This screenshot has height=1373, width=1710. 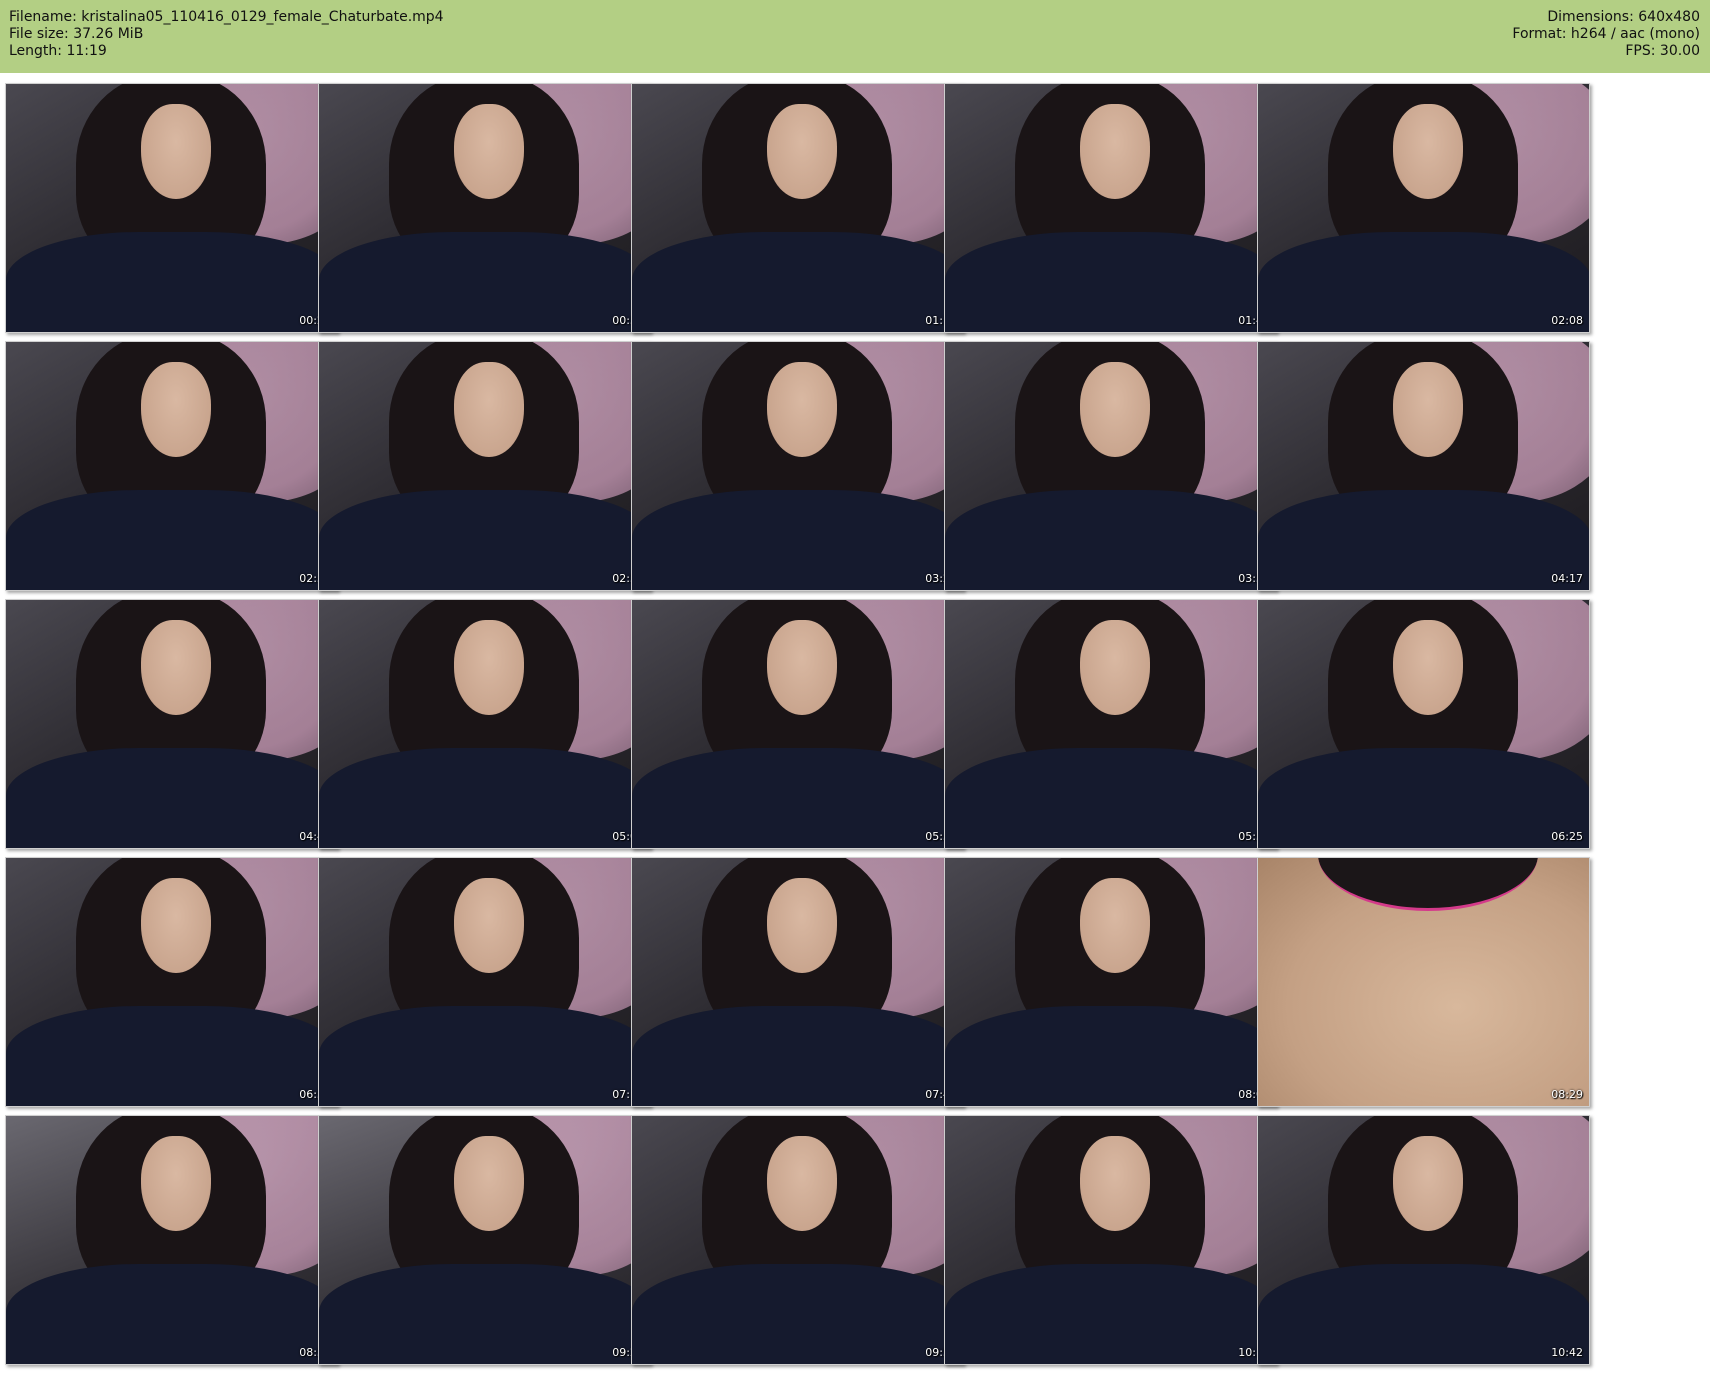 What do you see at coordinates (171, 466) in the screenshot?
I see `video-thumbnail: 02:34` at bounding box center [171, 466].